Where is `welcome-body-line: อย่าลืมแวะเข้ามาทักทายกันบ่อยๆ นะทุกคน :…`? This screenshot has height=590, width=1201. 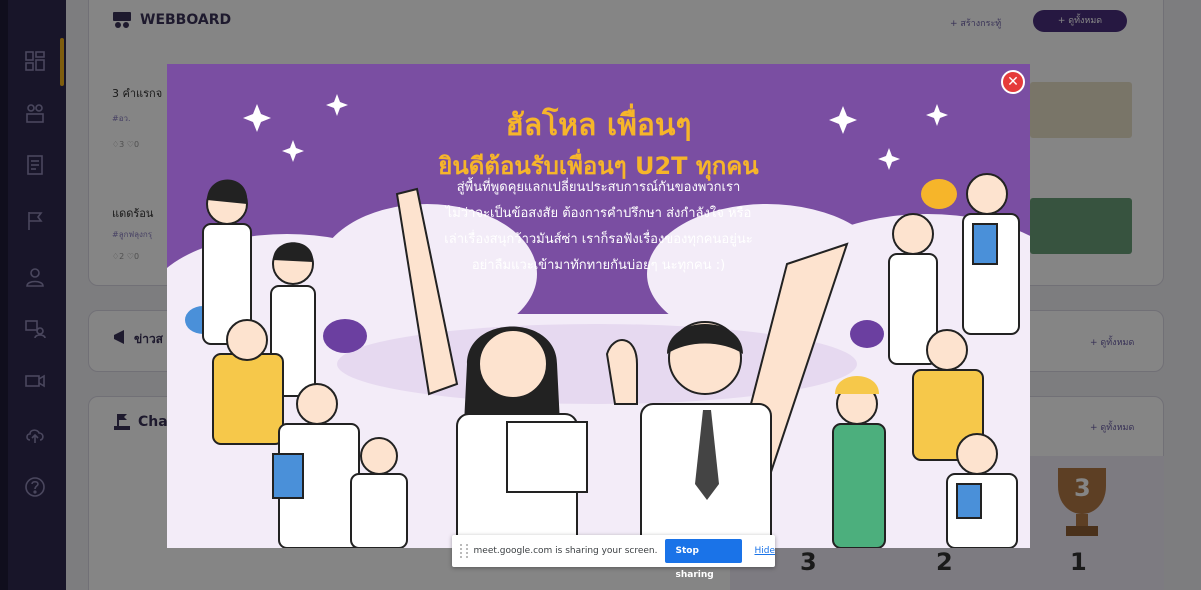
welcome-body-line: อย่าลืมแวะเข้ามาทักทายกันบ่อยๆ นะทุกคน :… is located at coordinates (598, 265).